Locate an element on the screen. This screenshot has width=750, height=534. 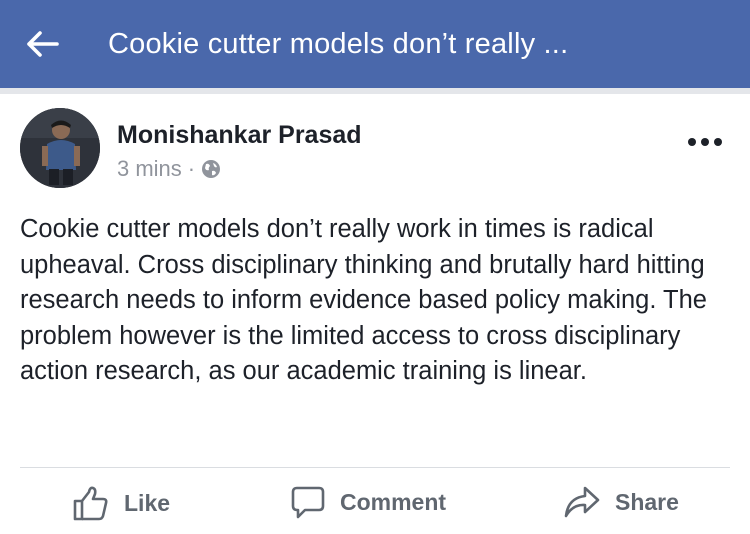
back-button is located at coordinates (42, 44).